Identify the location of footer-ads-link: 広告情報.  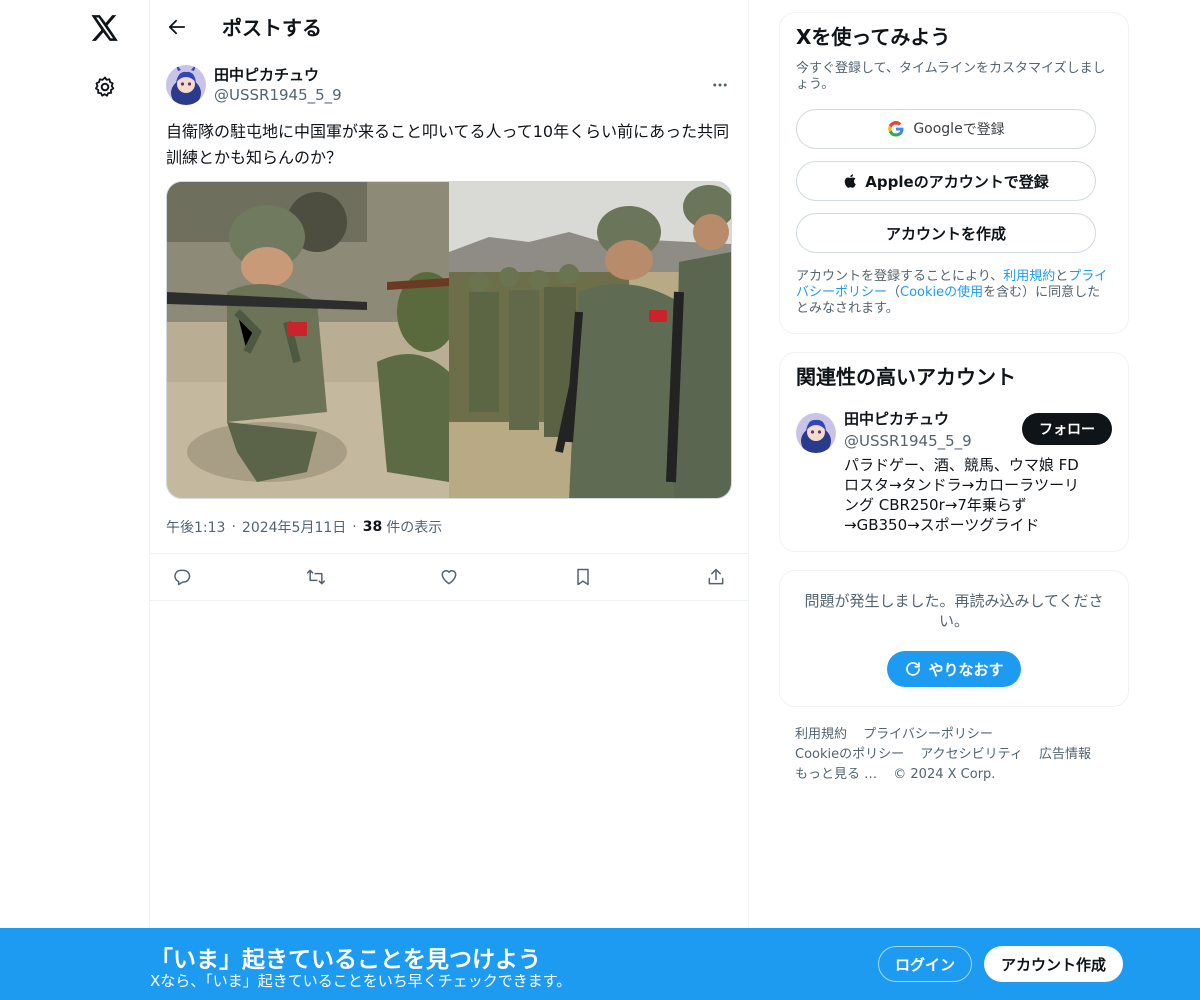
(1065, 754).